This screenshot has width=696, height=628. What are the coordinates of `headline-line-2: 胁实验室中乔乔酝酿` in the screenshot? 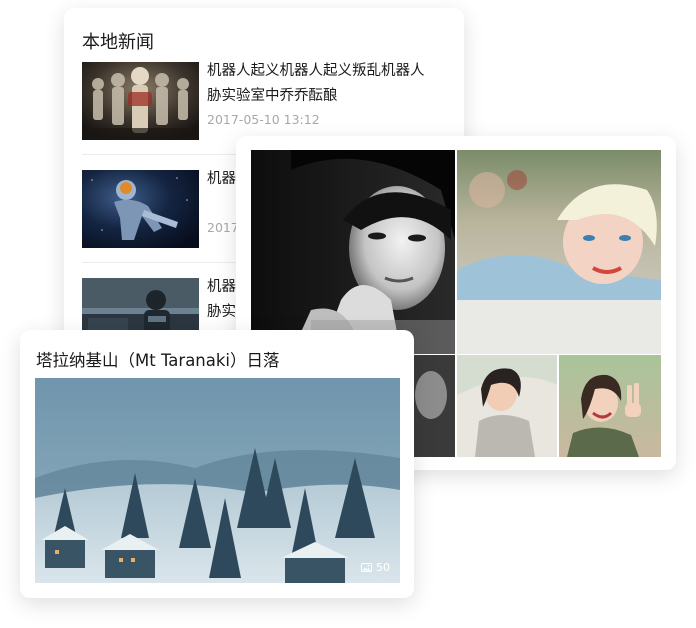 It's located at (272, 96).